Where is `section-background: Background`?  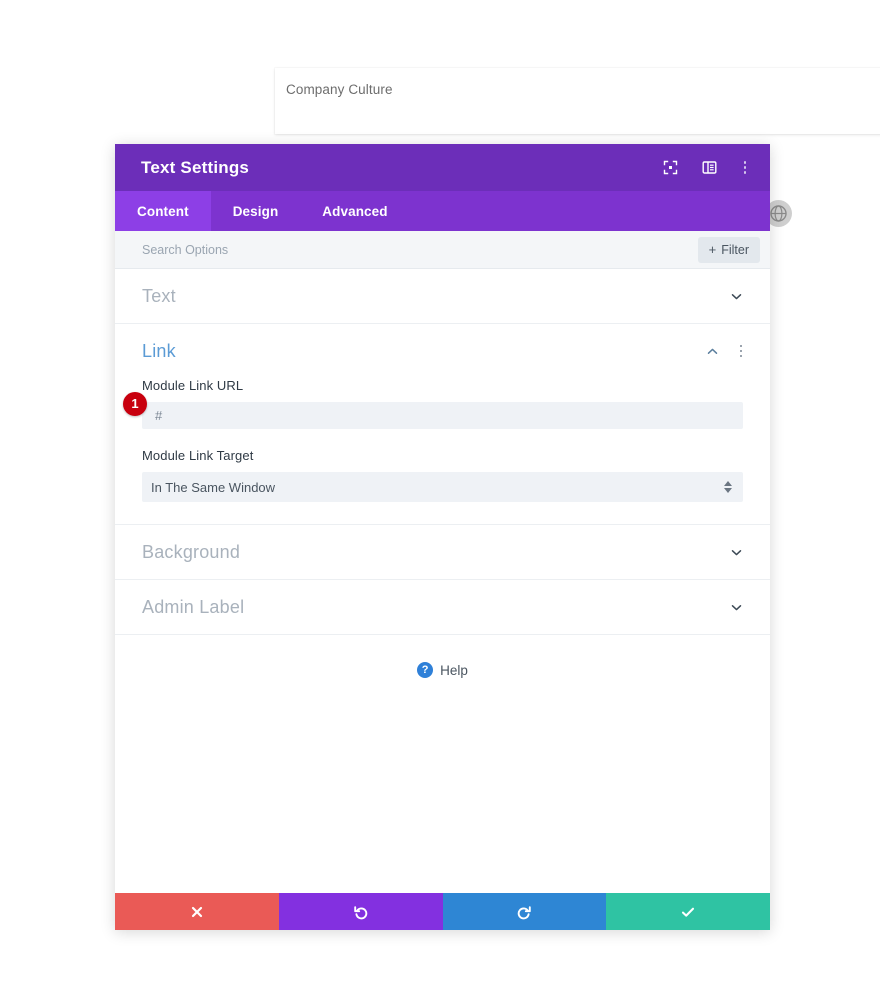 section-background: Background is located at coordinates (442, 552).